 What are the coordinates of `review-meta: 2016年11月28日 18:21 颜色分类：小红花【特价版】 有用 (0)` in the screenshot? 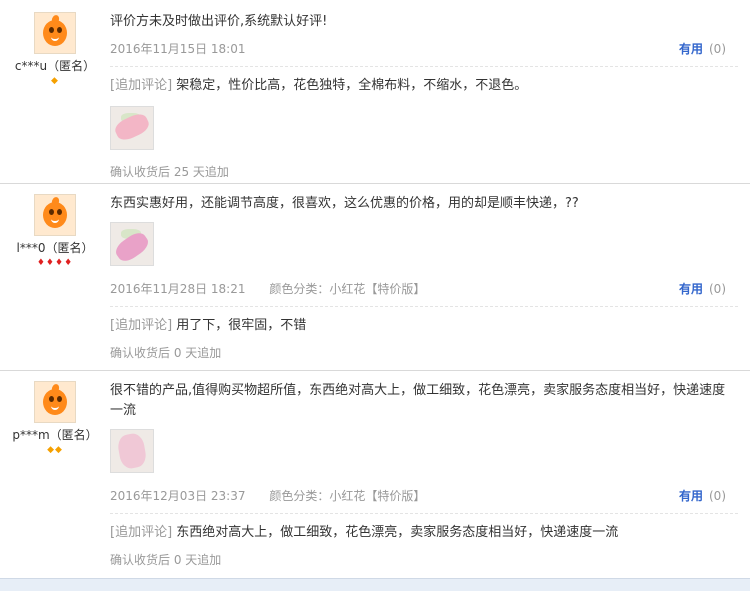 It's located at (424, 289).